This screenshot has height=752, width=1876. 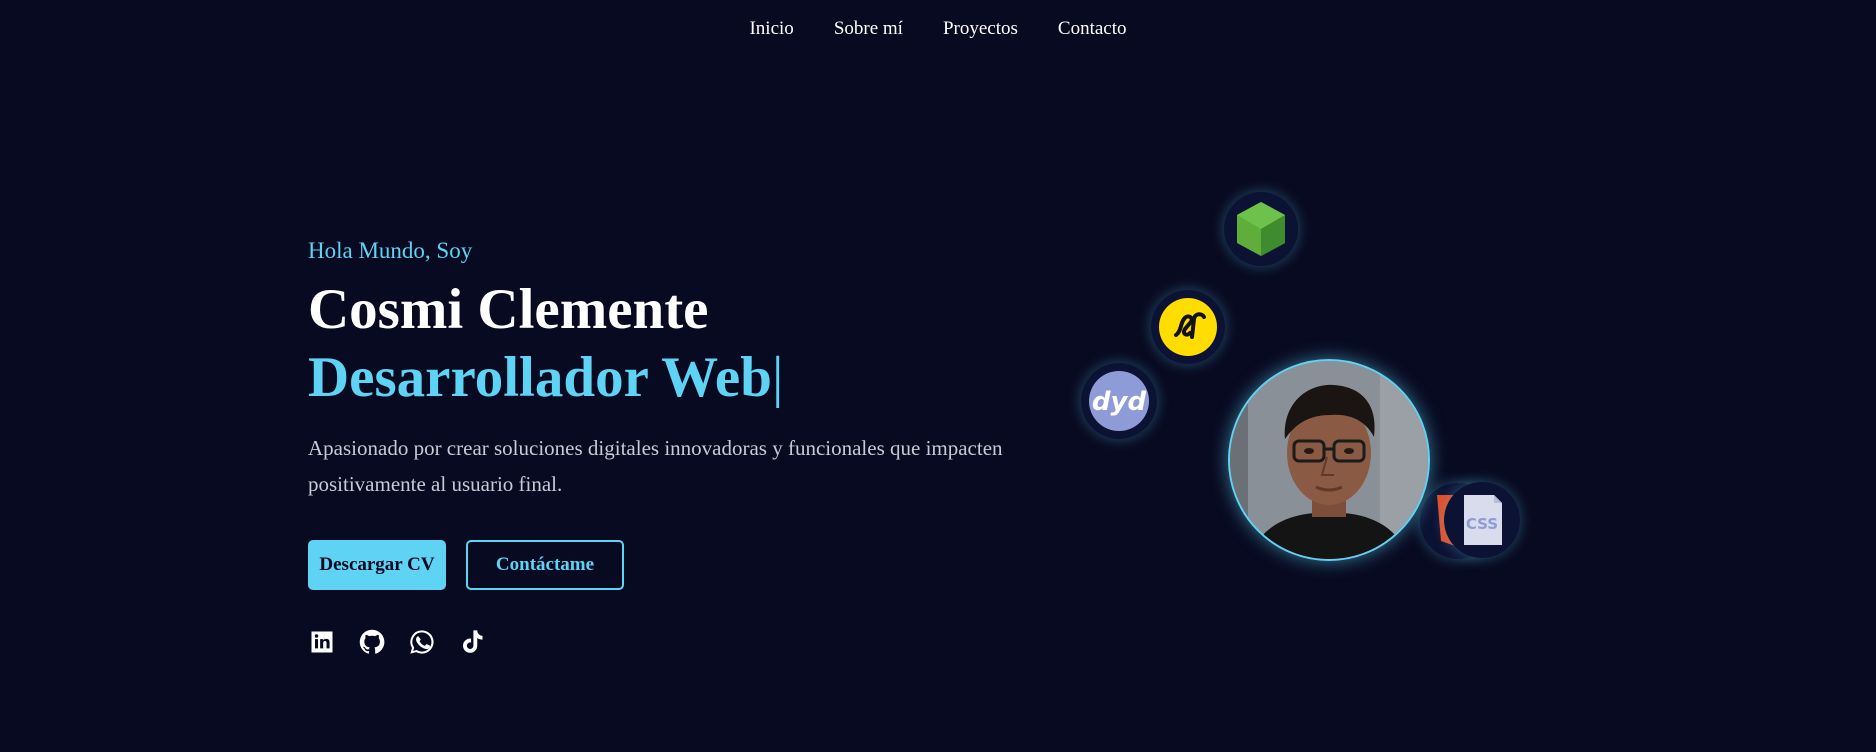 I want to click on hero-role: Desarrollador Web|, so click(x=688, y=378).